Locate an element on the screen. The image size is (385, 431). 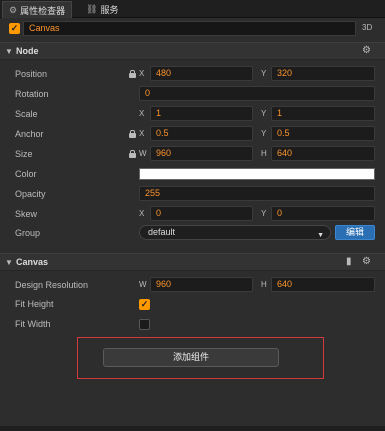
position-y-axis: Y is located at coordinates (264, 73).